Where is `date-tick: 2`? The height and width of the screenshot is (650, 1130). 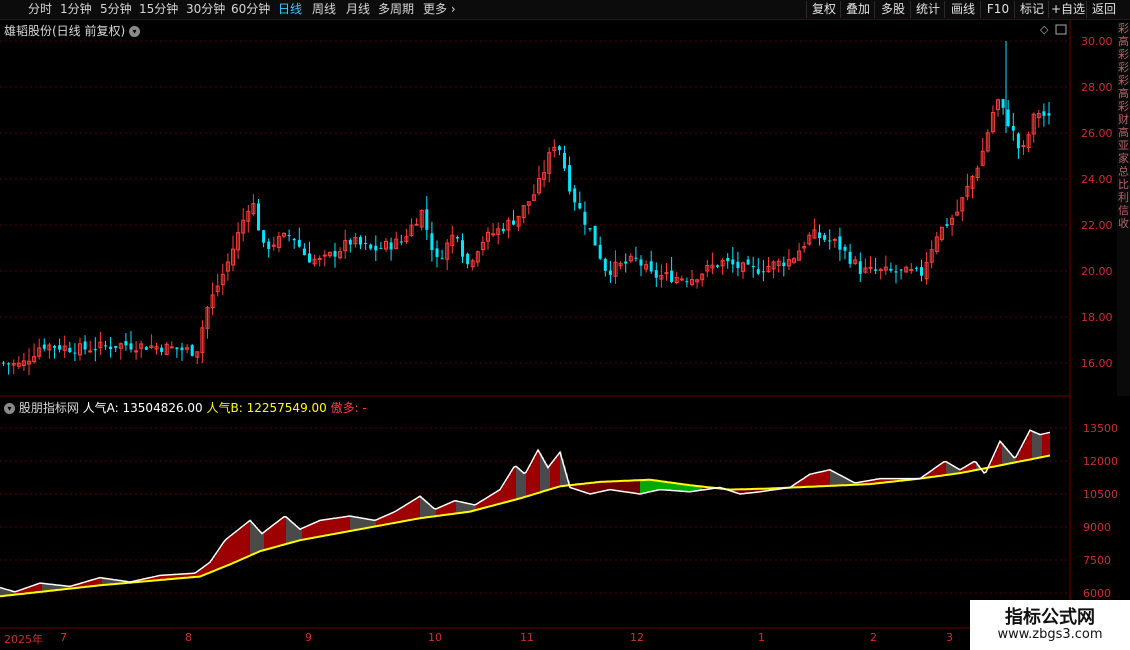 date-tick: 2 is located at coordinates (873, 637).